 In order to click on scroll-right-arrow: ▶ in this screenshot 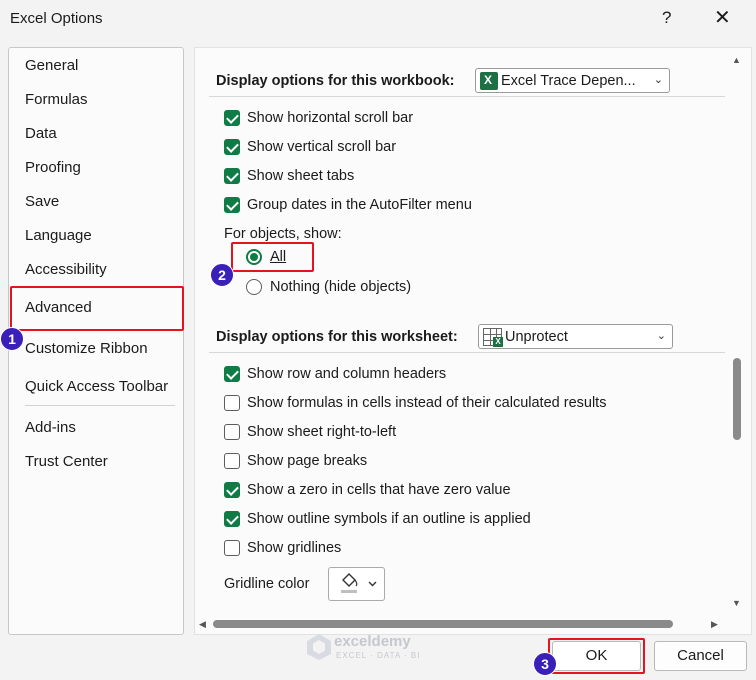, I will do `click(714, 624)`.